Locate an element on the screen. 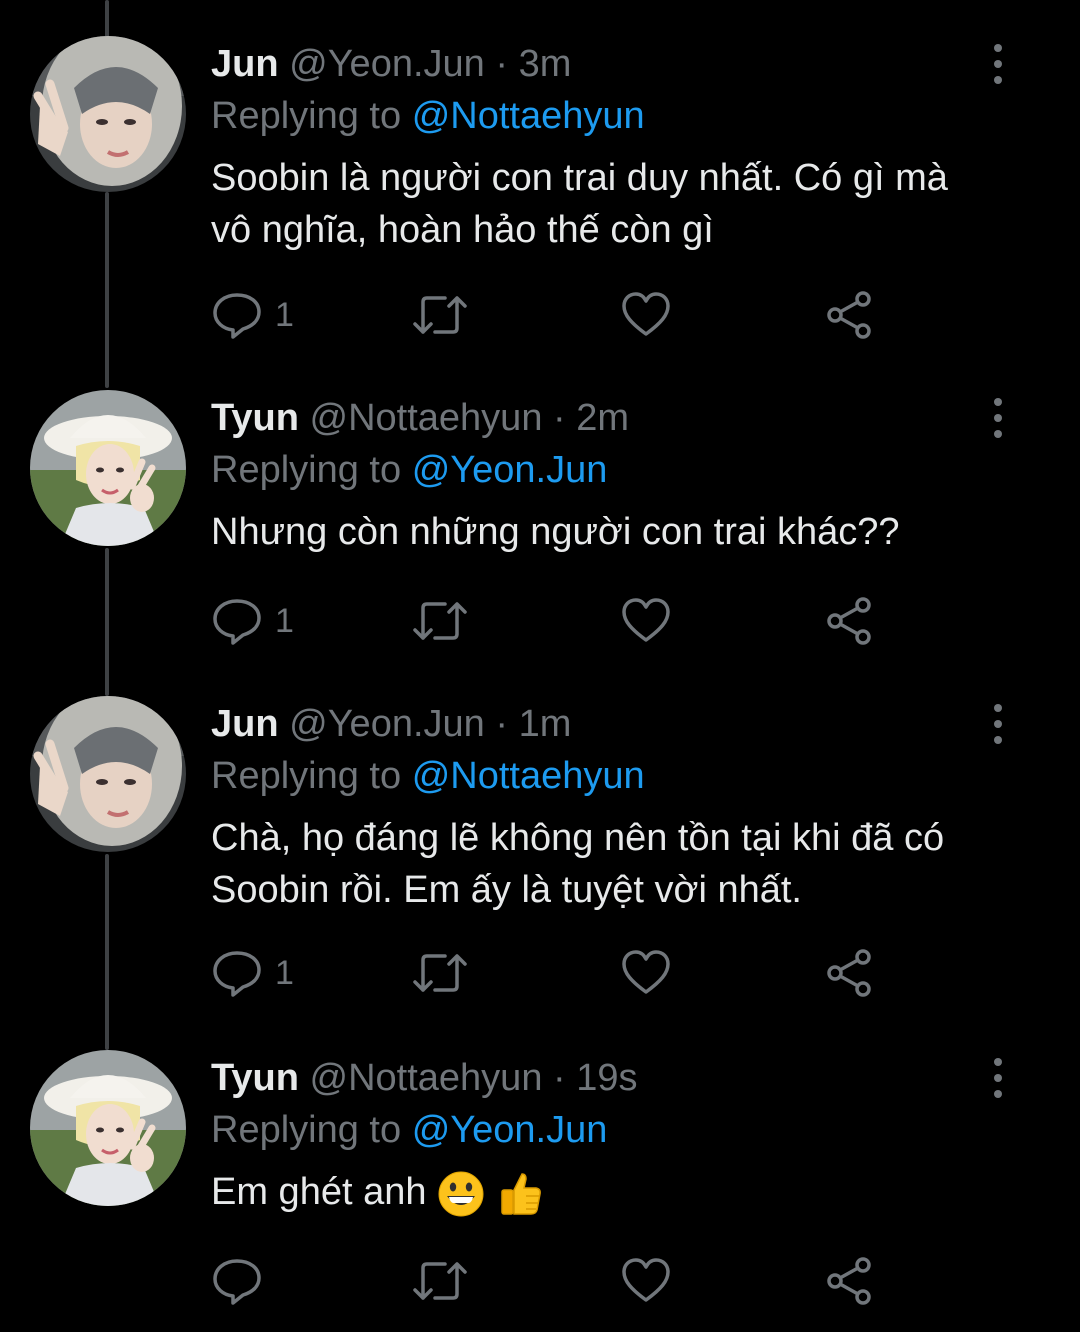  timestamp: 1m is located at coordinates (545, 724).